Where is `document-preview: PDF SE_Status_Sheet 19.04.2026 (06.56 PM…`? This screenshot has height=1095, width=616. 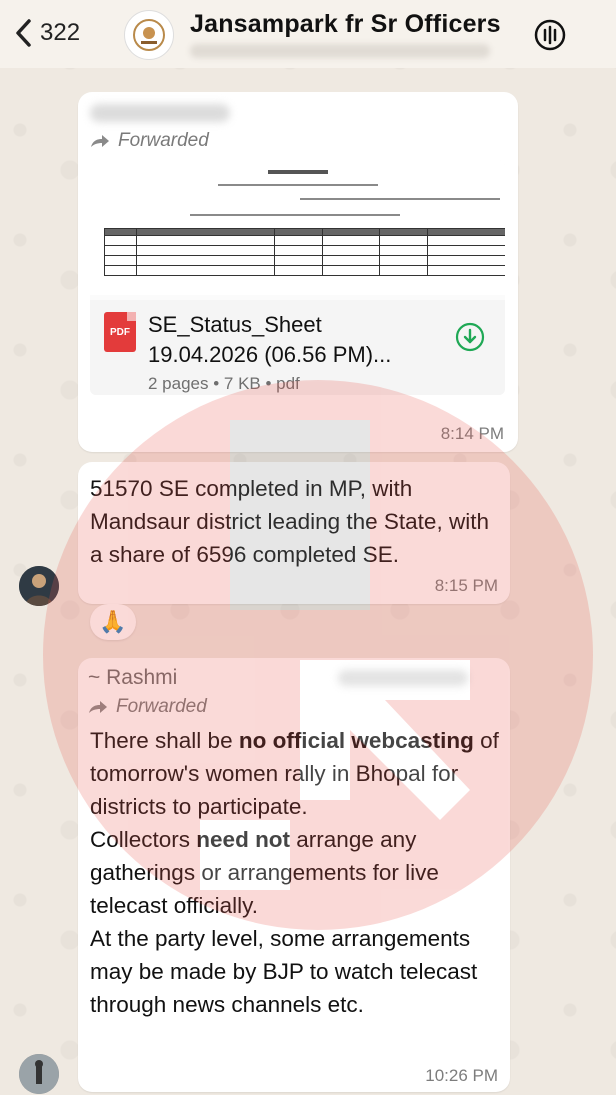 document-preview: PDF SE_Status_Sheet 19.04.2026 (06.56 PM… is located at coordinates (297, 277).